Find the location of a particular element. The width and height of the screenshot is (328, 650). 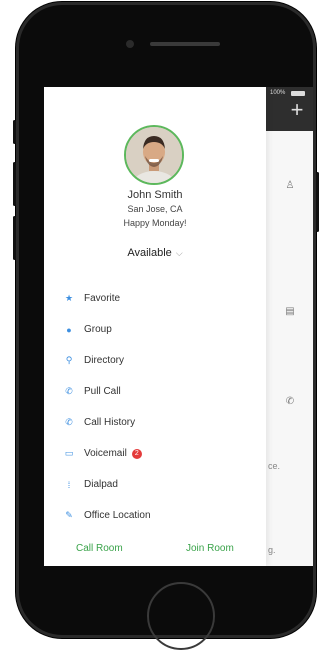

menu-item-directory: ⚲ Directory is located at coordinates (155, 360).